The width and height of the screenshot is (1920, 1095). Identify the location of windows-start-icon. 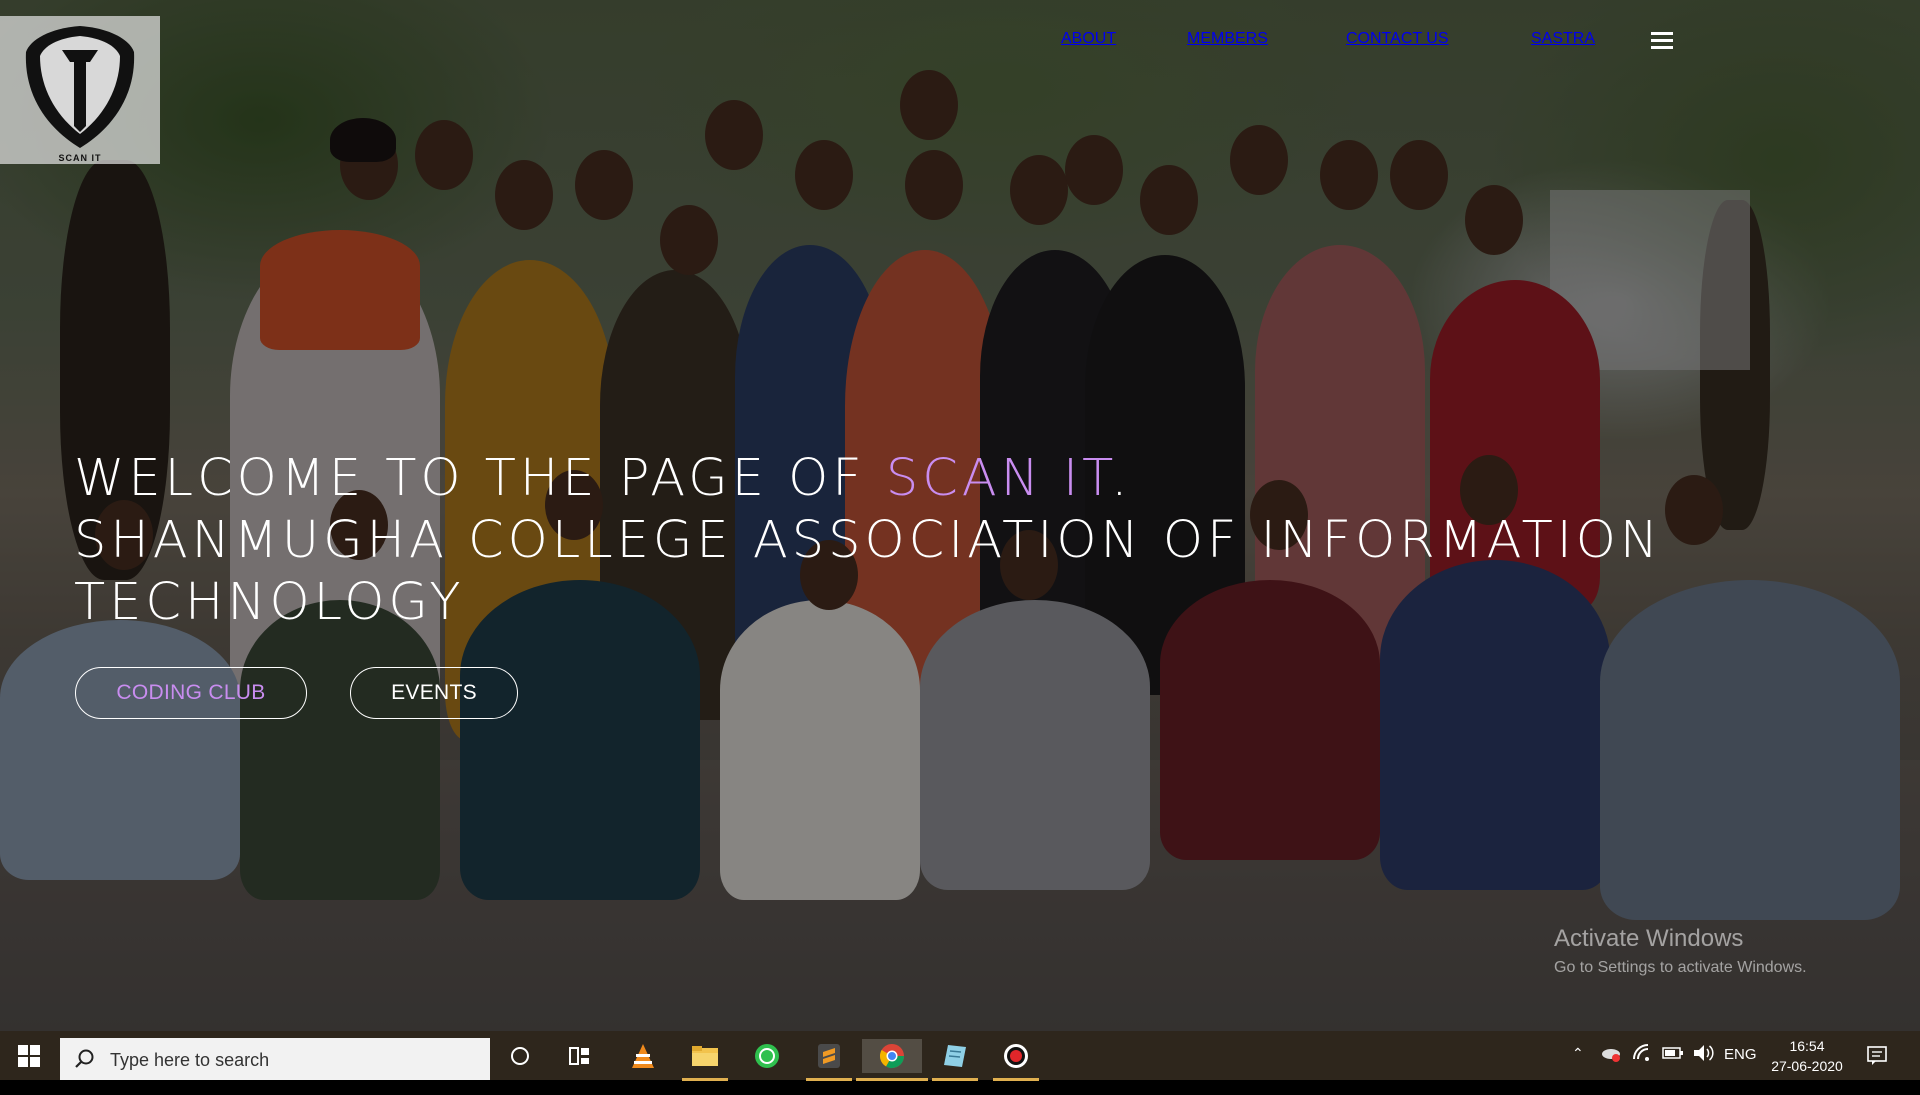
(29, 1056).